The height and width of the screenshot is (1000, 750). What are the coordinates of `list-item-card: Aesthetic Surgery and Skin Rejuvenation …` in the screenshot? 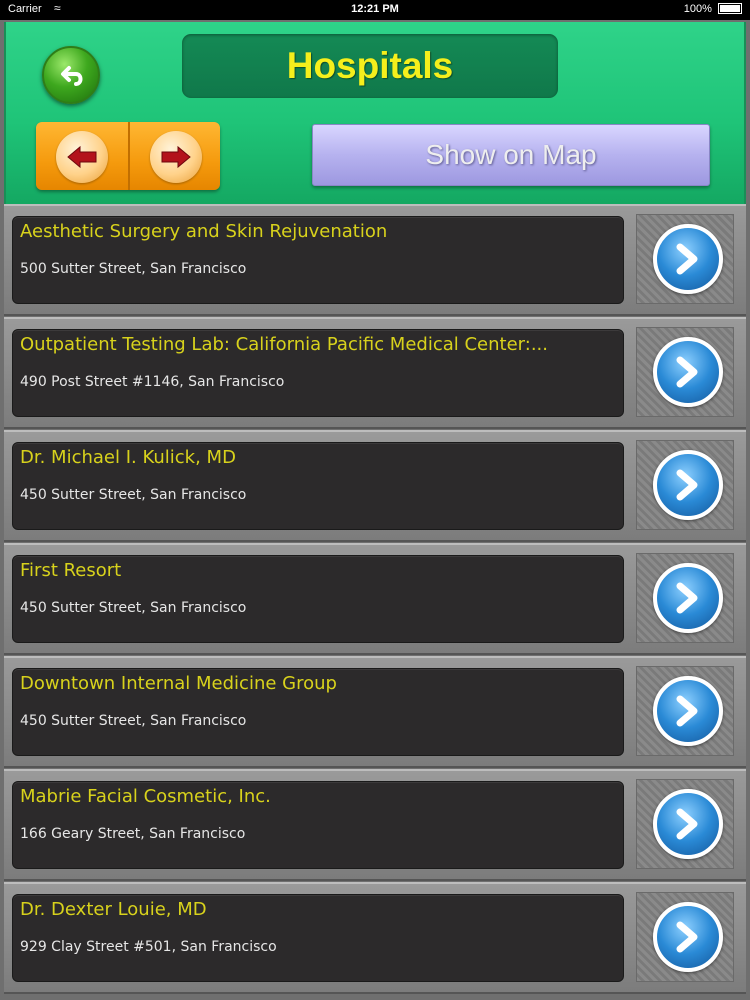 It's located at (318, 260).